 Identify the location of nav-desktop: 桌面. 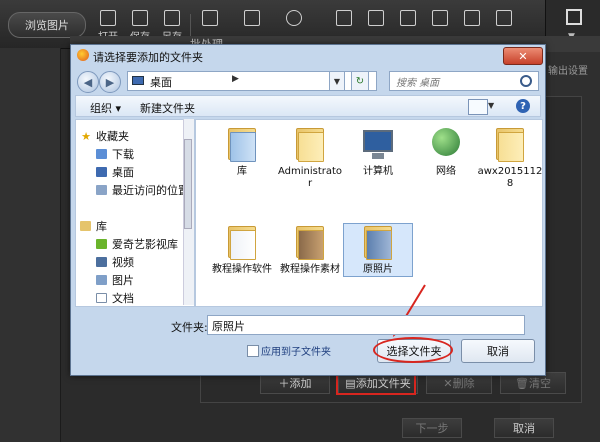
(115, 172).